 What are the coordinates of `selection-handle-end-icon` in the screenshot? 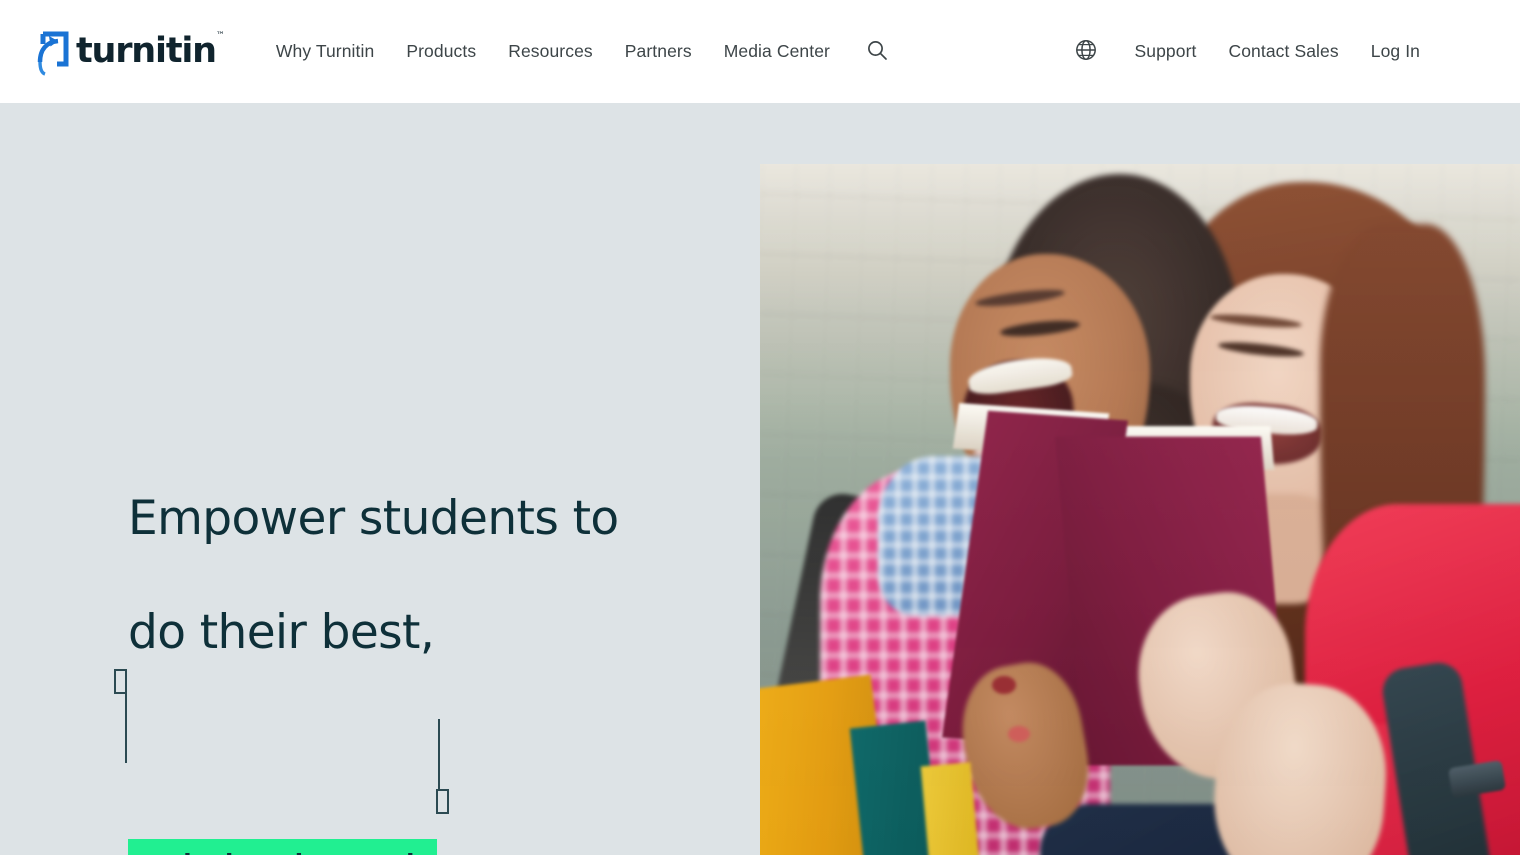 It's located at (443, 787).